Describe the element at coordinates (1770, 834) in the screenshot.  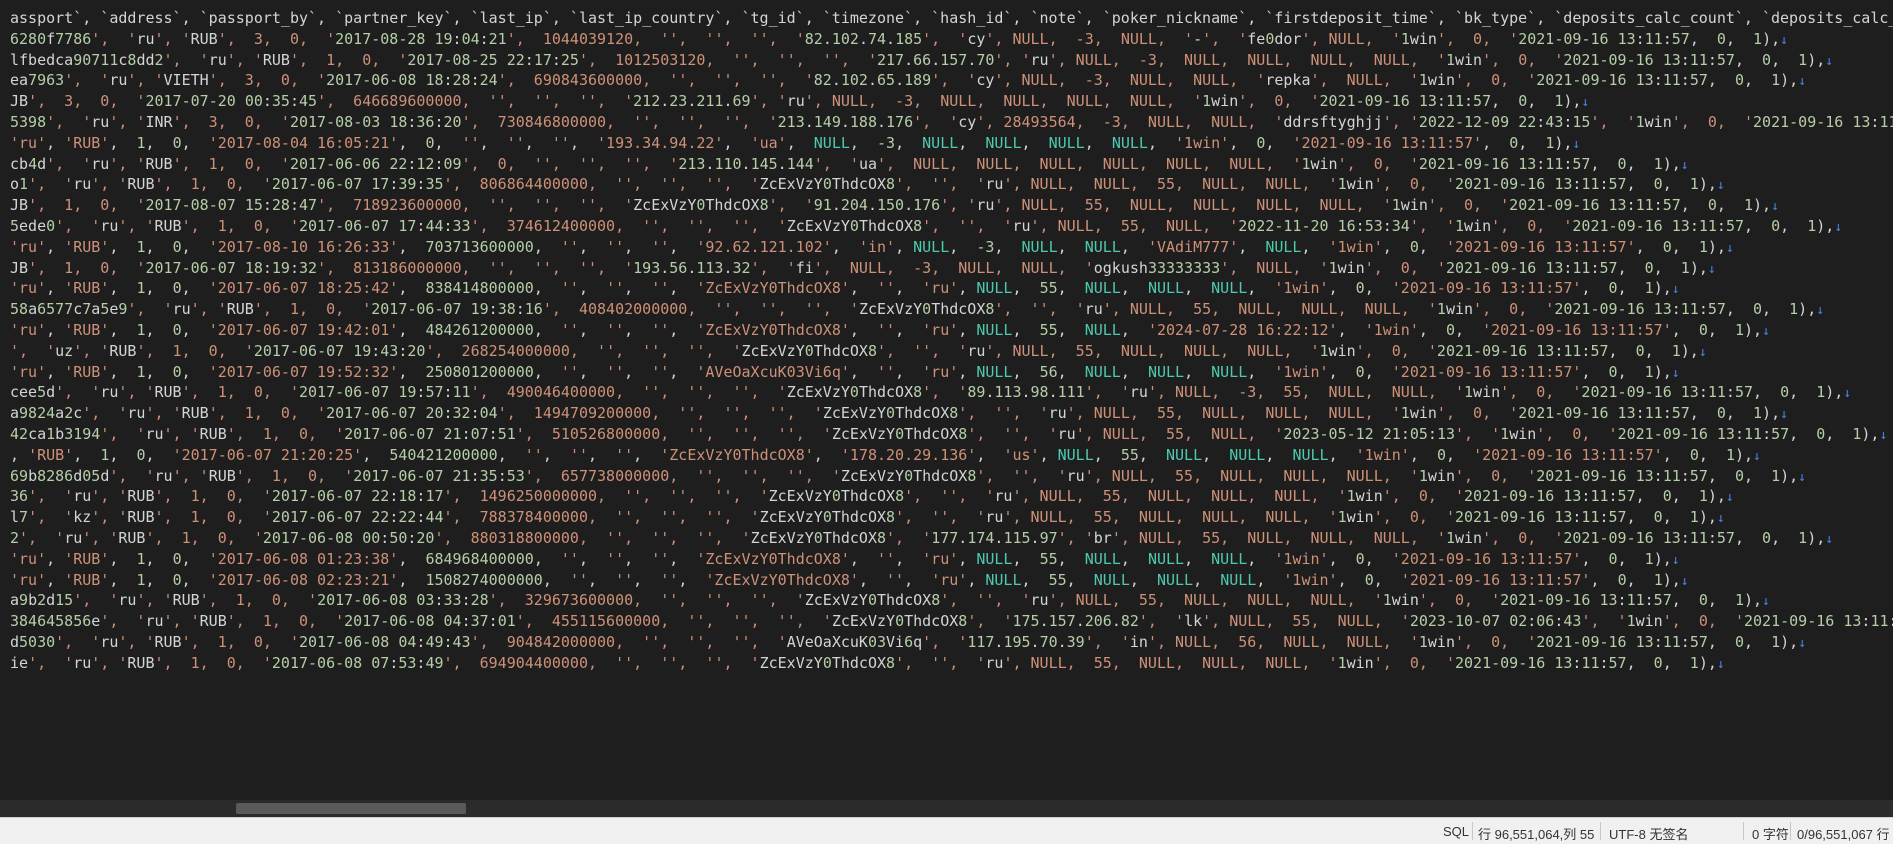
I see `status-selected-chars: 0 字符` at that location.